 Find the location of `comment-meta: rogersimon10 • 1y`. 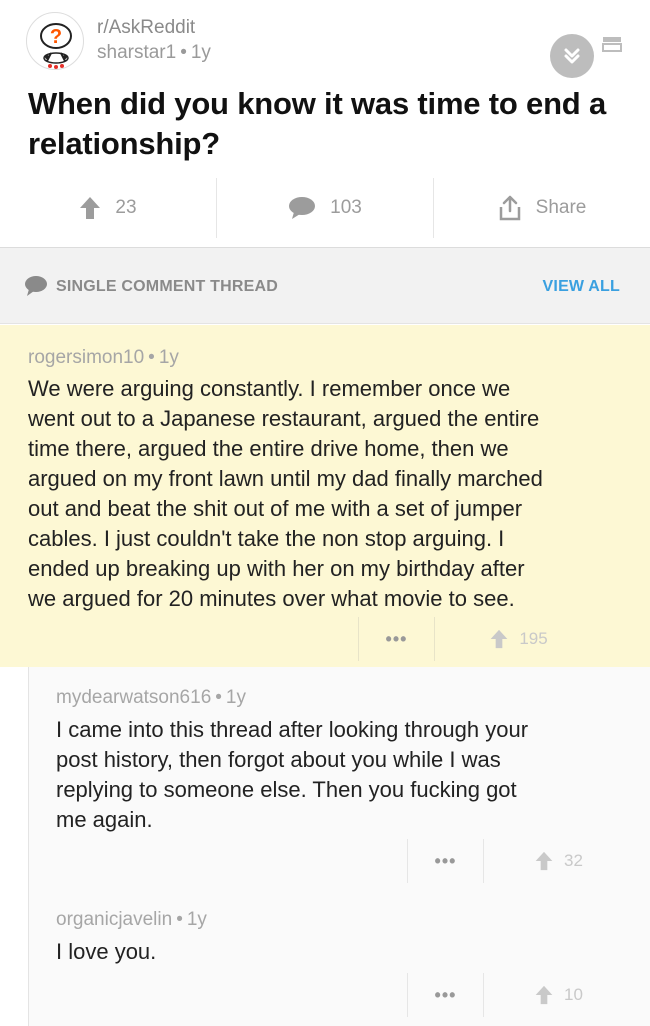

comment-meta: rogersimon10 • 1y is located at coordinates (103, 358).